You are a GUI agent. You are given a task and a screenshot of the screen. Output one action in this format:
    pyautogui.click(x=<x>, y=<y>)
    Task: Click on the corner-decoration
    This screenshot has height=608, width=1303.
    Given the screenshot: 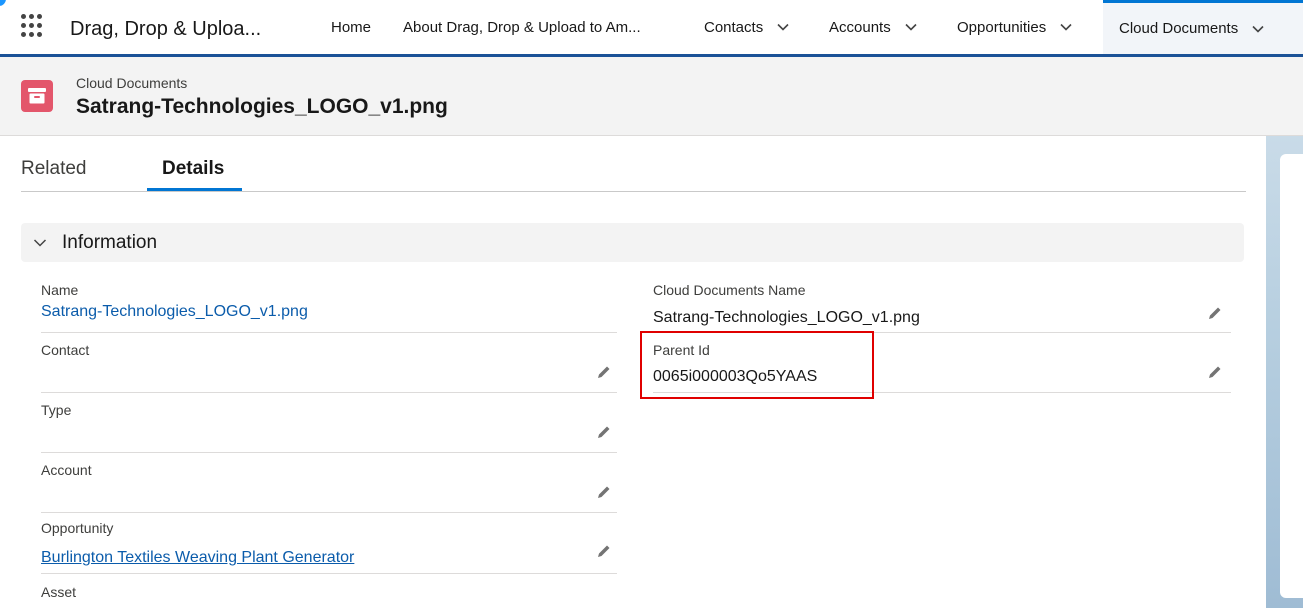 What is the action you would take?
    pyautogui.click(x=3, y=3)
    